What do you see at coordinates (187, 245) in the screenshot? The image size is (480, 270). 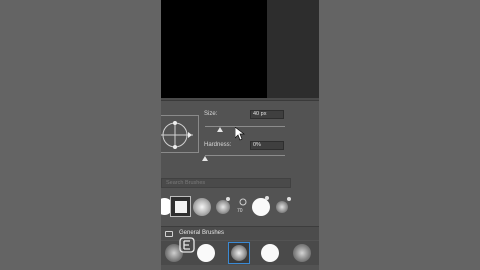 I see `watermark-logo-icon` at bounding box center [187, 245].